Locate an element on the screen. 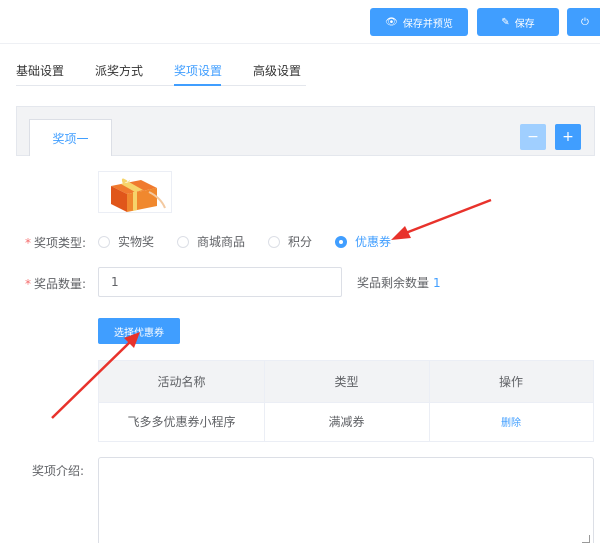 This screenshot has width=600, height=543. remaining-quantity: 奖品剩余数量 1 is located at coordinates (399, 282).